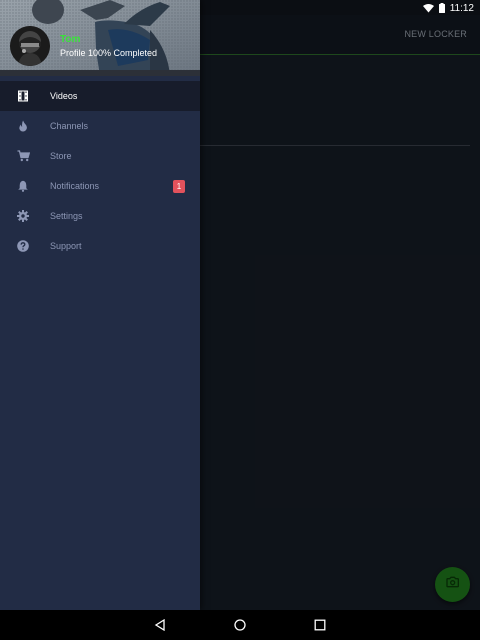 The image size is (480, 640). Describe the element at coordinates (109, 53) in the screenshot. I see `profile-status: Profile 100% Completed` at that location.